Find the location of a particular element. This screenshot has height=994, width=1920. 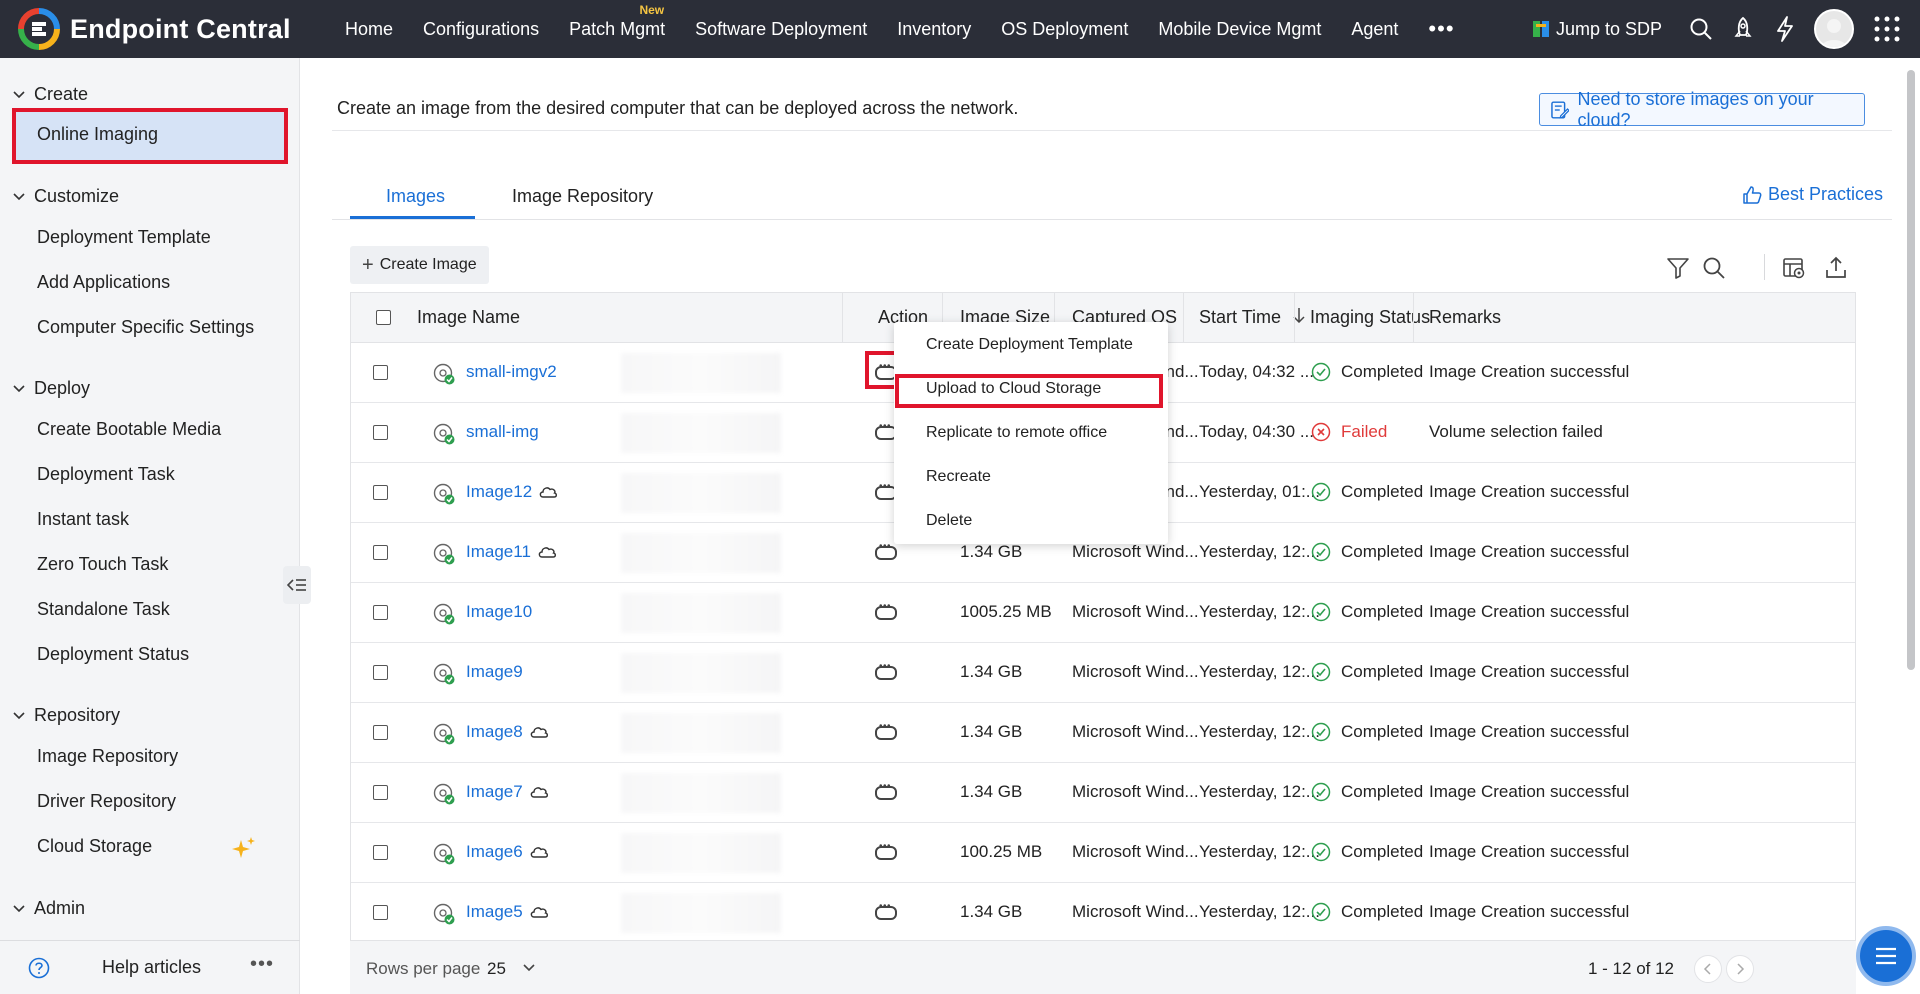

nav-patch-mgmt: New Patch Mgmt is located at coordinates (617, 29).